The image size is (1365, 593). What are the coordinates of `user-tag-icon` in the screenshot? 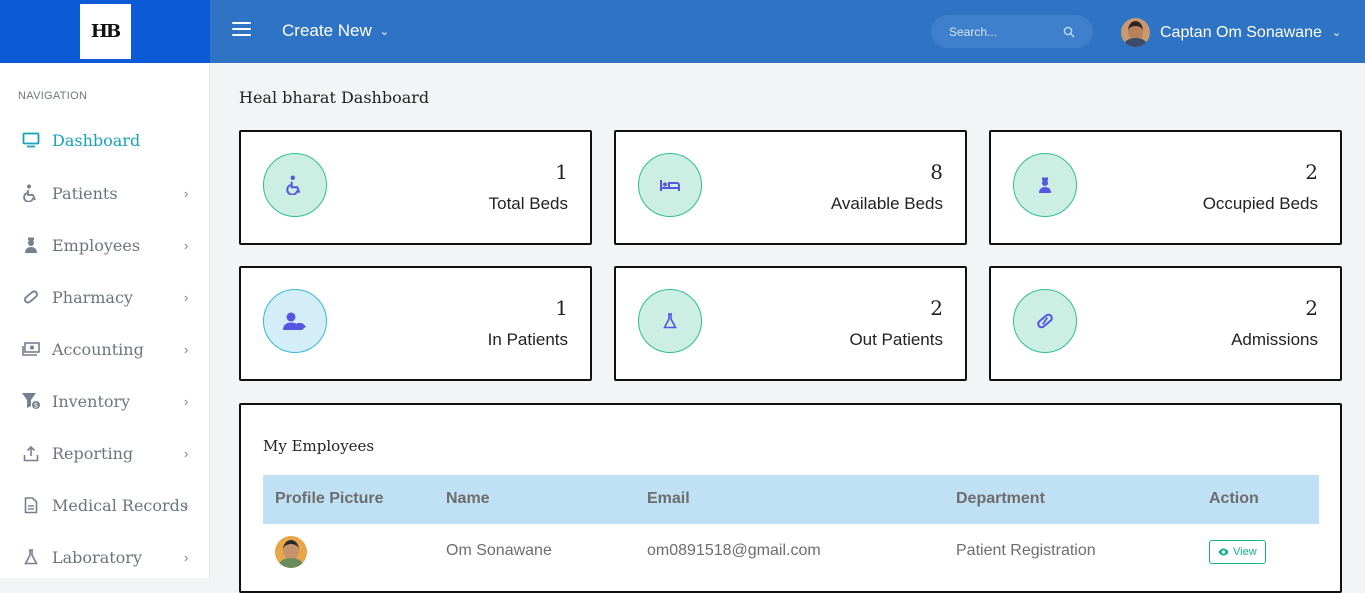 It's located at (295, 321).